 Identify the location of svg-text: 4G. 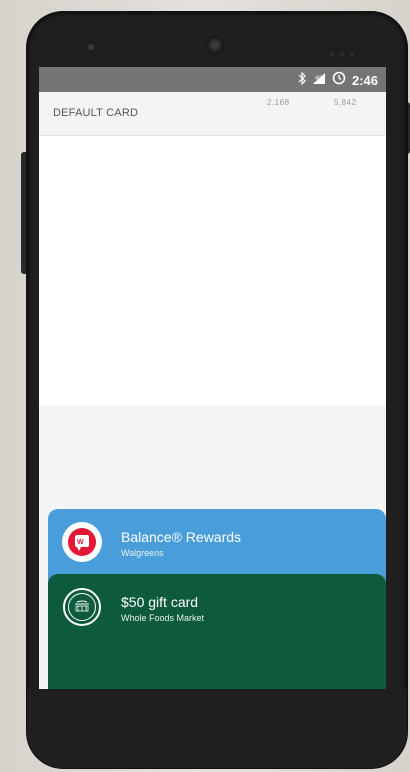
(319, 79).